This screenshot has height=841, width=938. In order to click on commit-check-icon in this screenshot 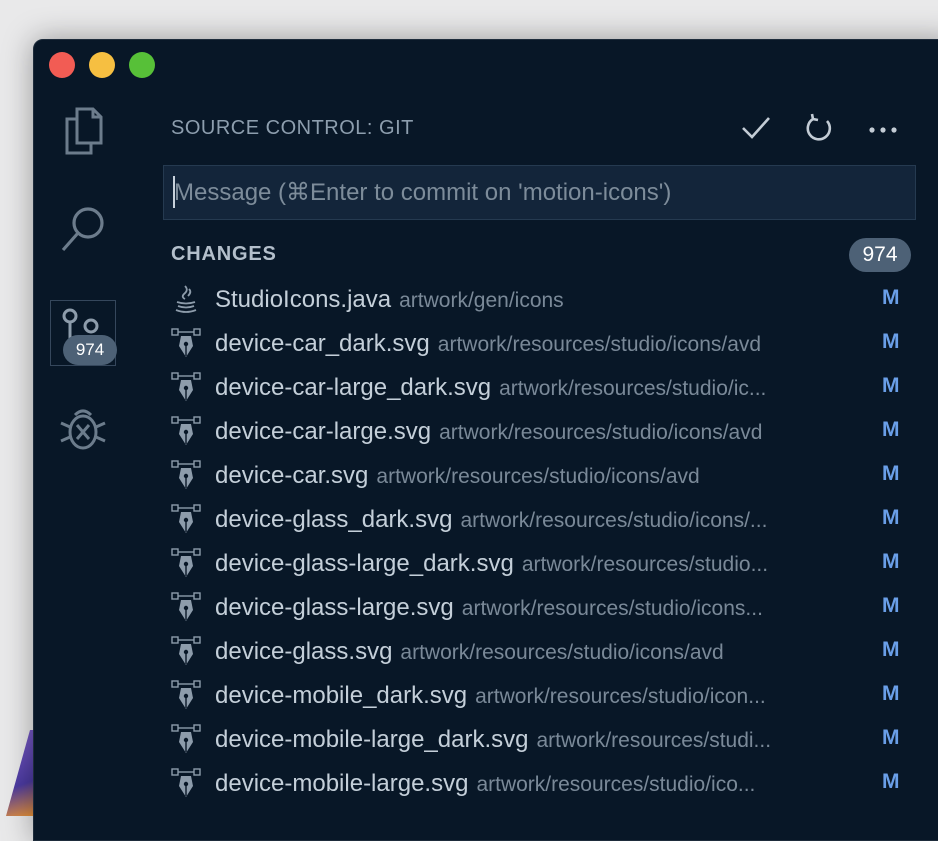, I will do `click(756, 130)`.